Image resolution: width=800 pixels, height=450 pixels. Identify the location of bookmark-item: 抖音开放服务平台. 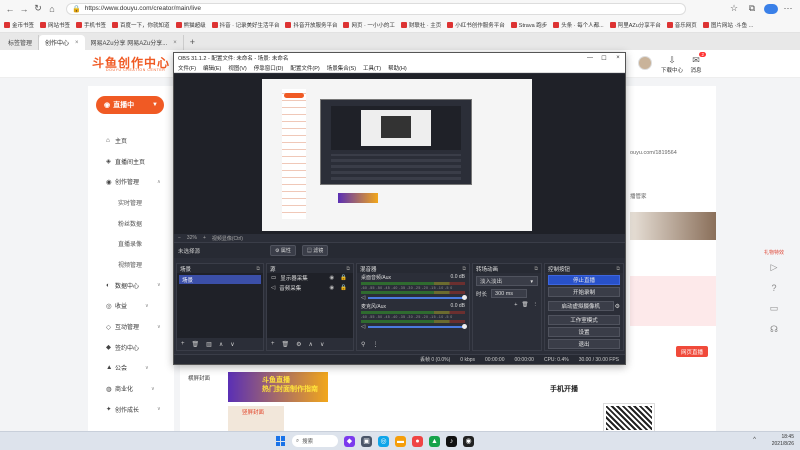
(311, 25).